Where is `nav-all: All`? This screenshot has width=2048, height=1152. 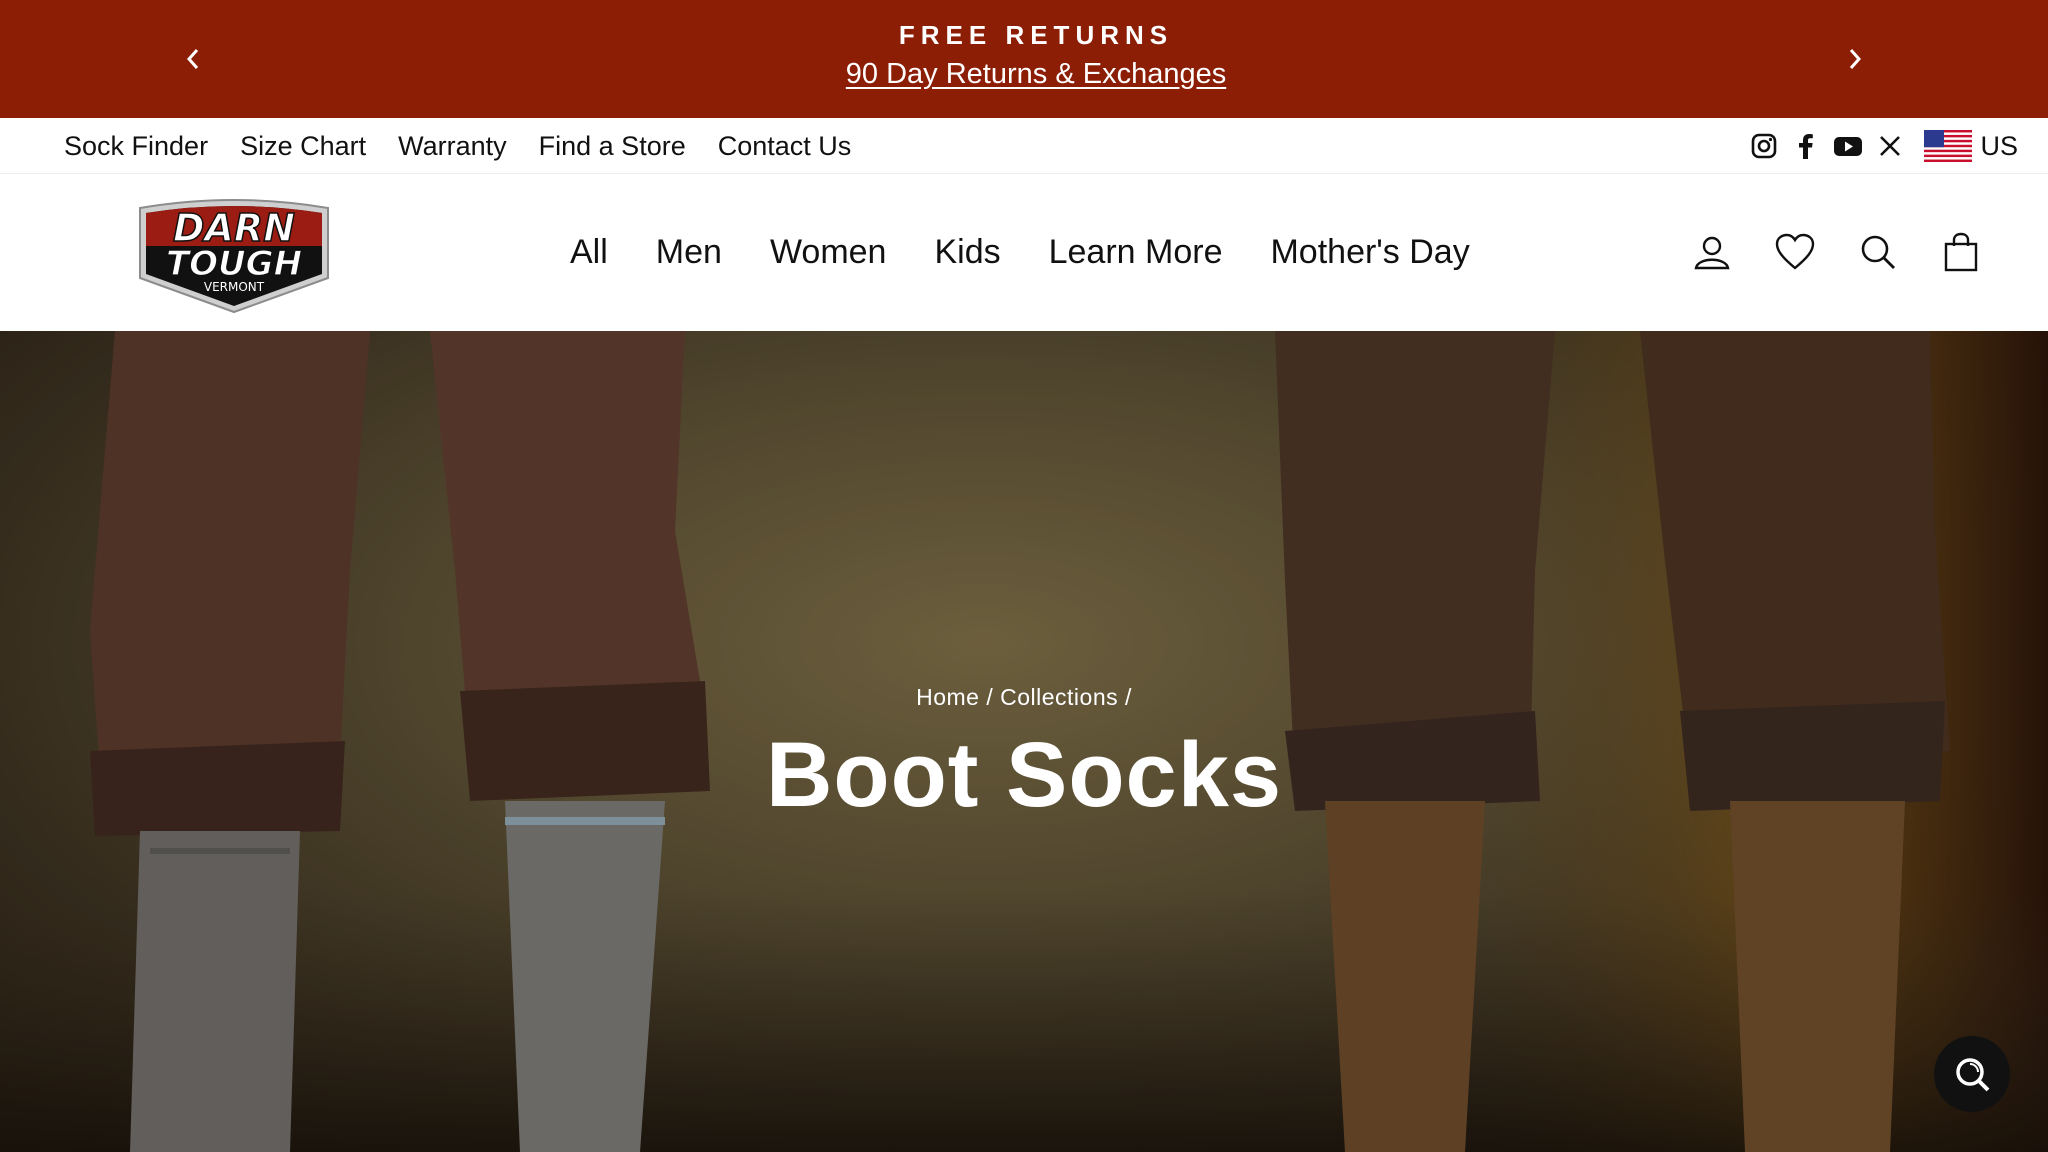
nav-all: All is located at coordinates (589, 252).